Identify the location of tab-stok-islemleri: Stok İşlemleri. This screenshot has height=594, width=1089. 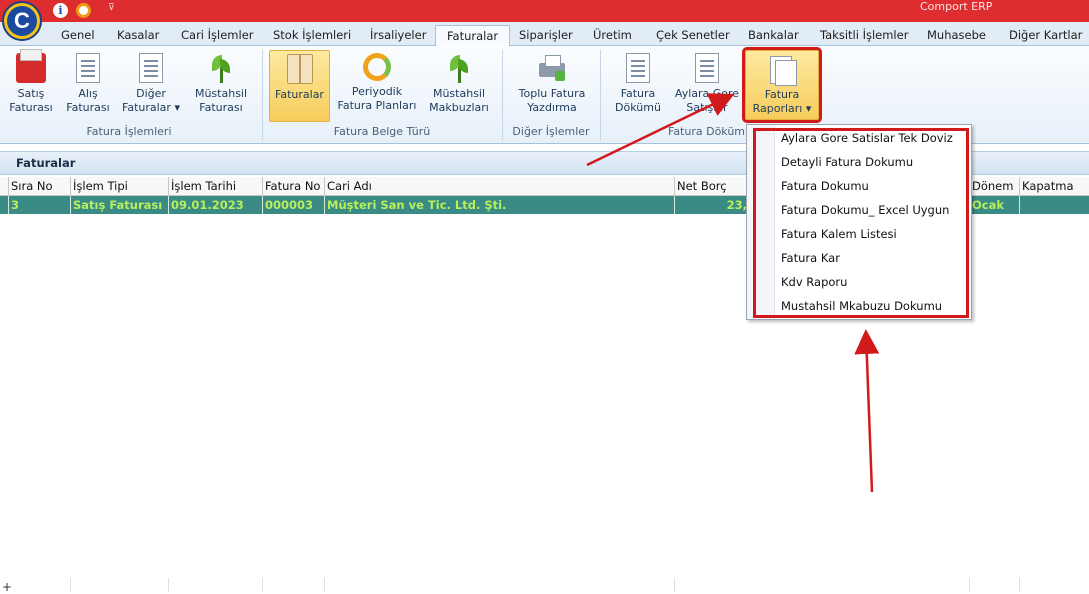
(312, 35).